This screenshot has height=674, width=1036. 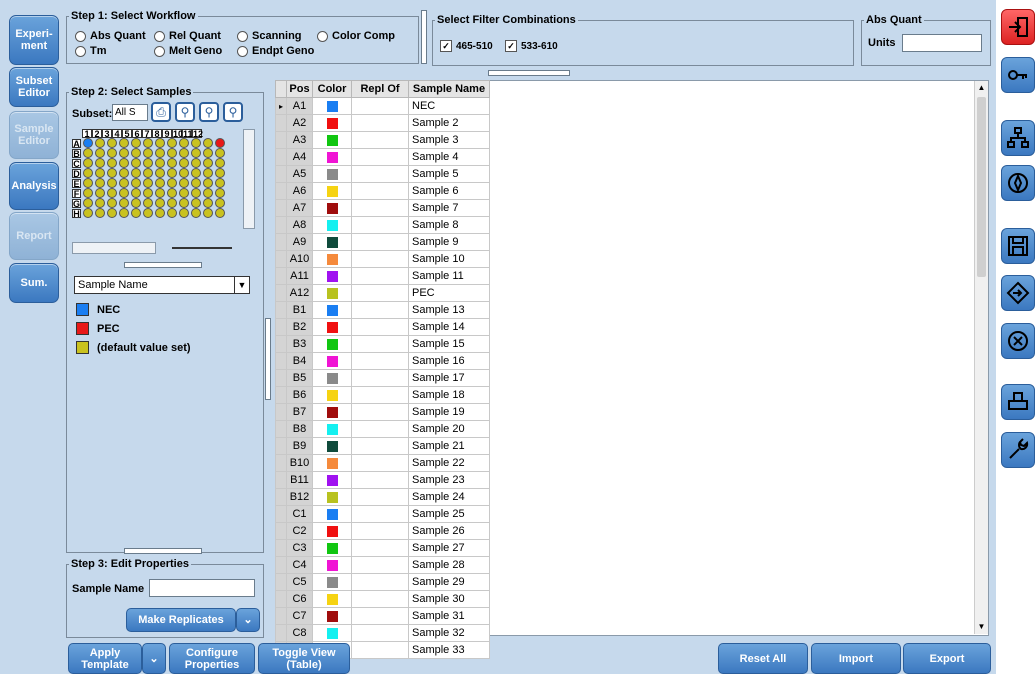 What do you see at coordinates (449, 123) in the screenshot?
I see `cell-sample-name: Sample 2` at bounding box center [449, 123].